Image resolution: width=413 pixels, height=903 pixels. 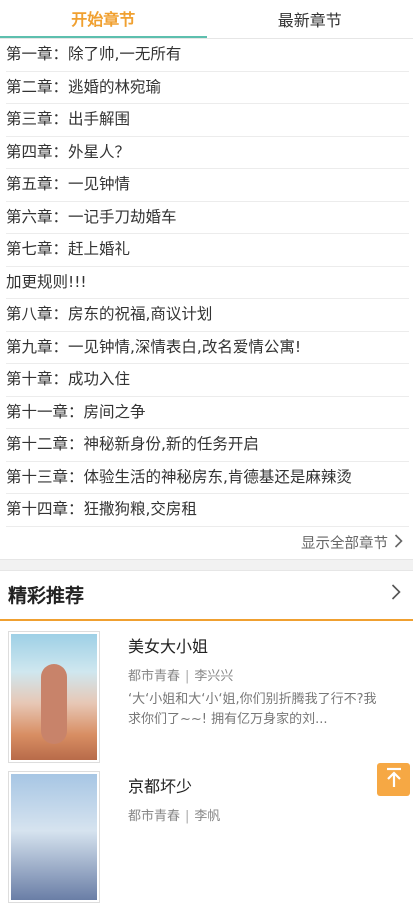 I want to click on chapter-item: 加更规则!!!, so click(x=207, y=283).